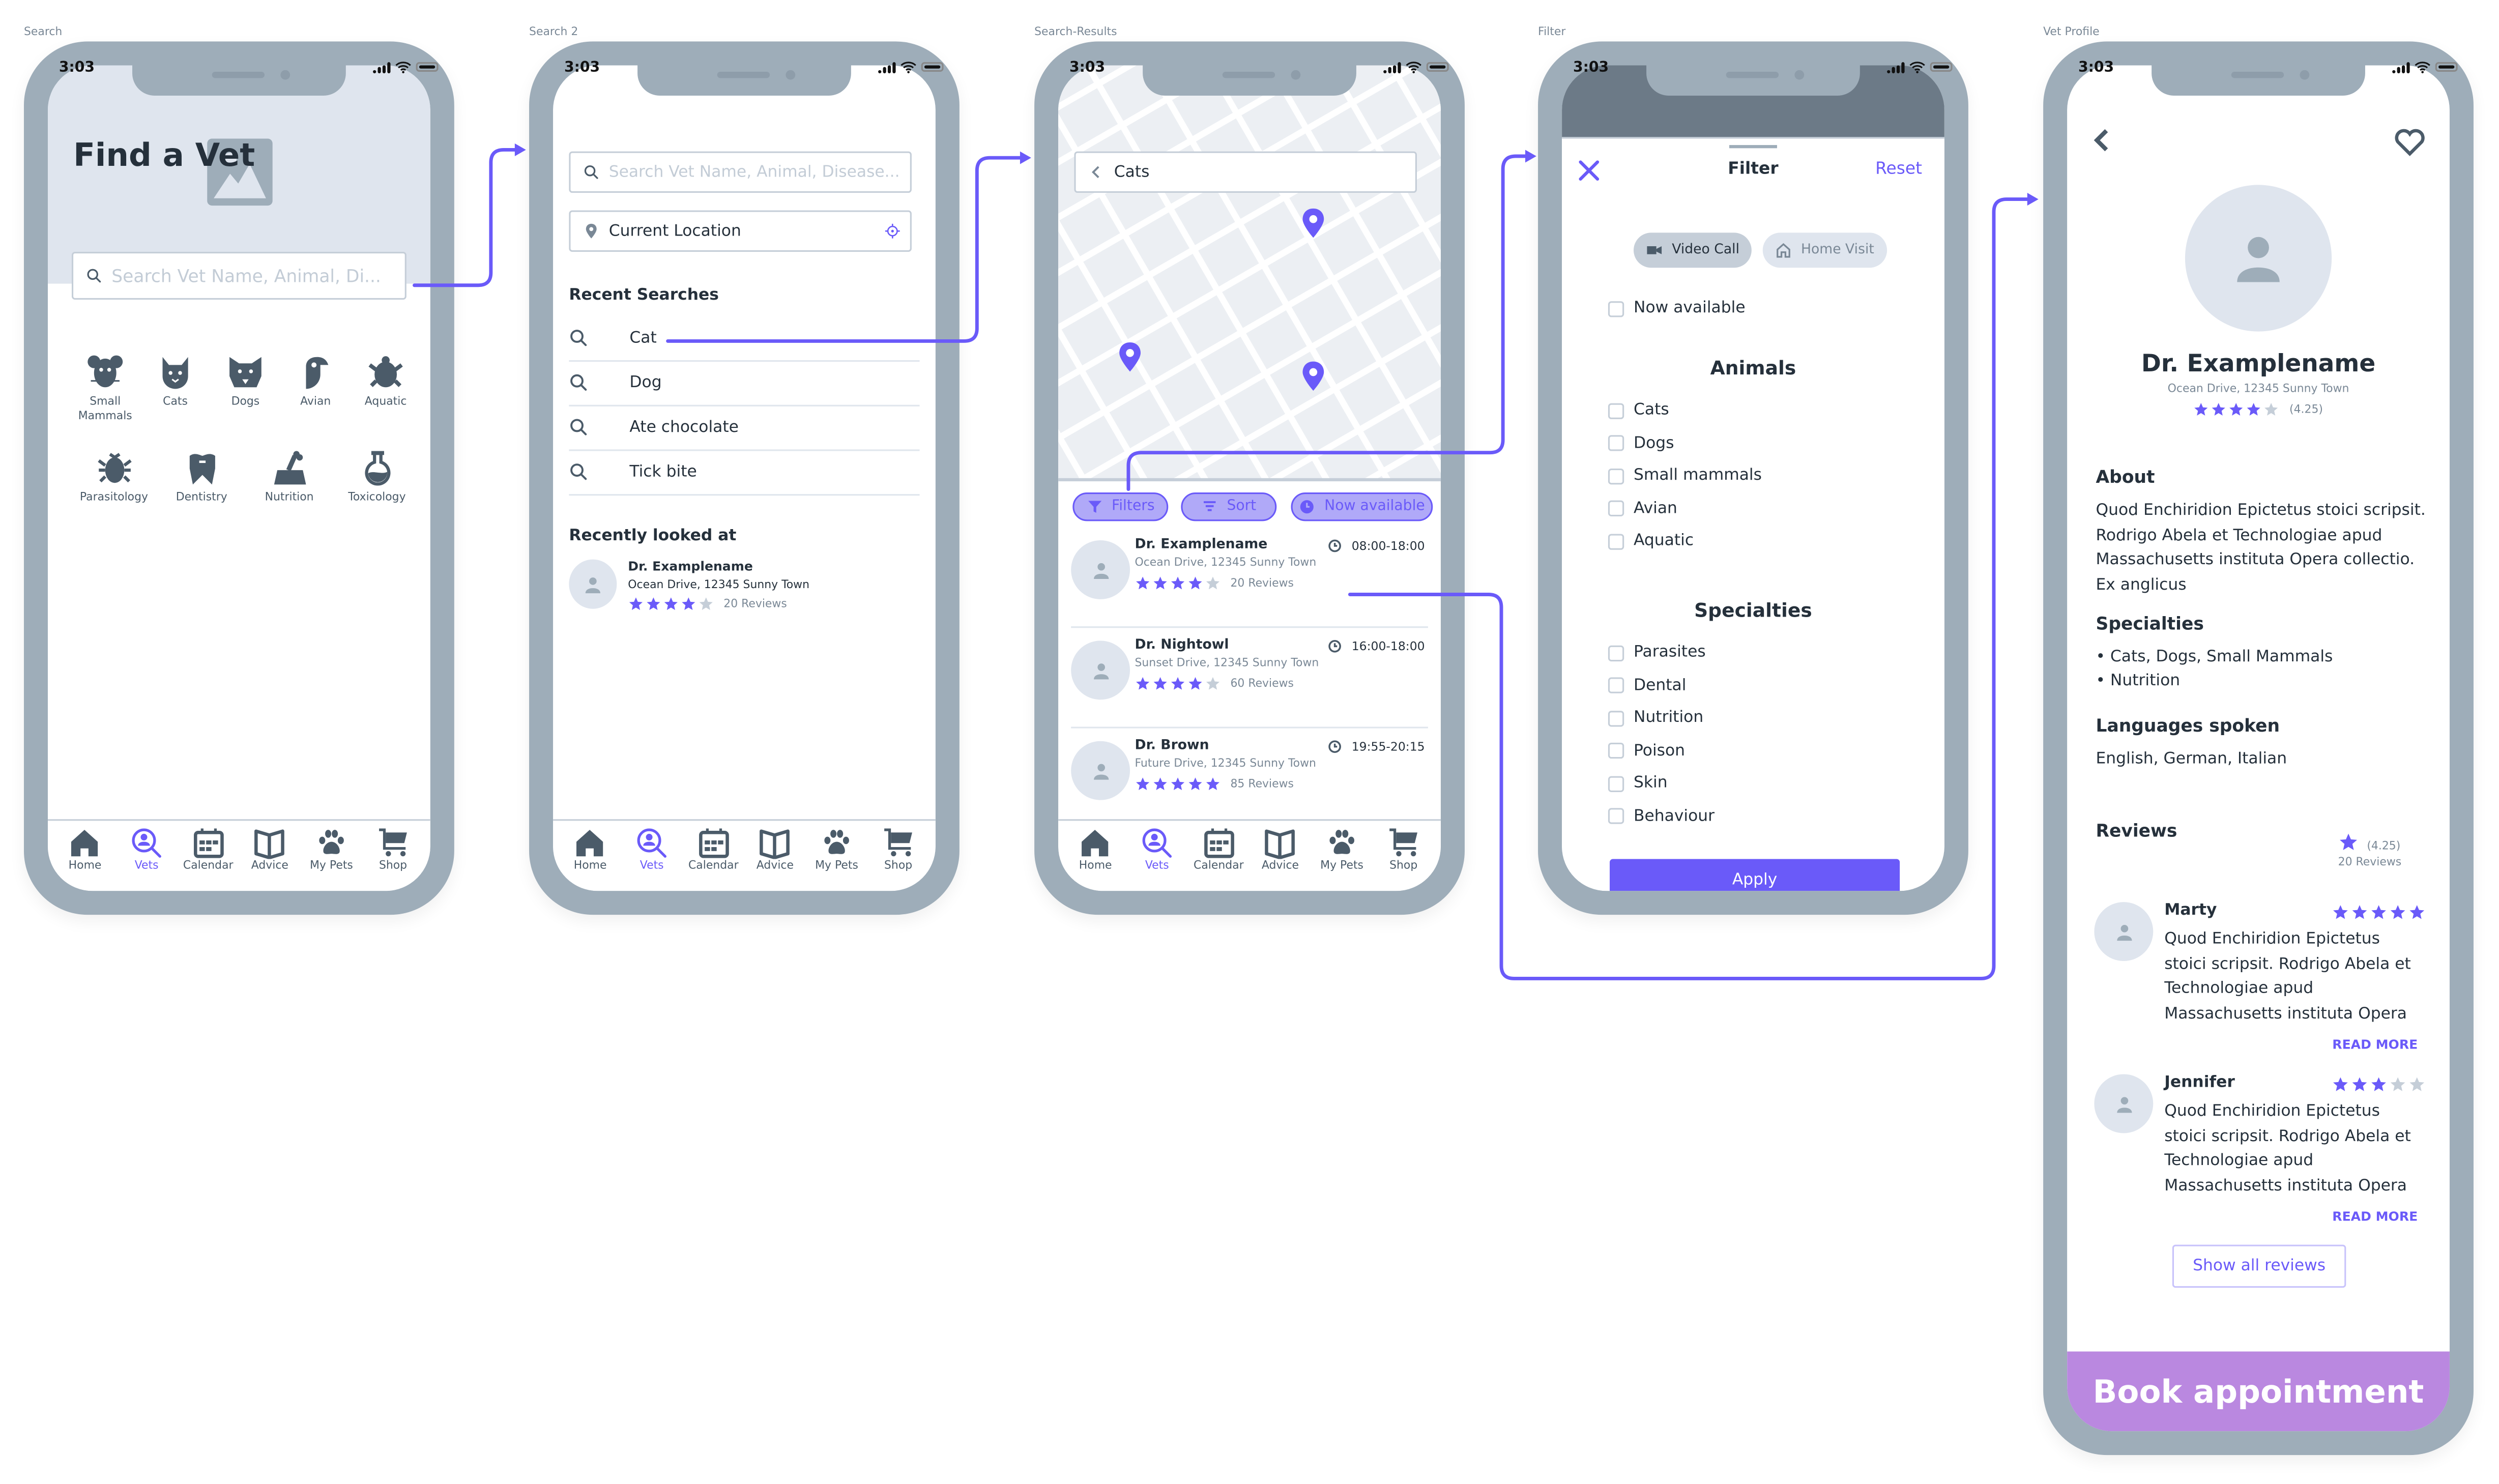 This screenshot has width=2499, height=1484. I want to click on heart-icon, so click(2409, 142).